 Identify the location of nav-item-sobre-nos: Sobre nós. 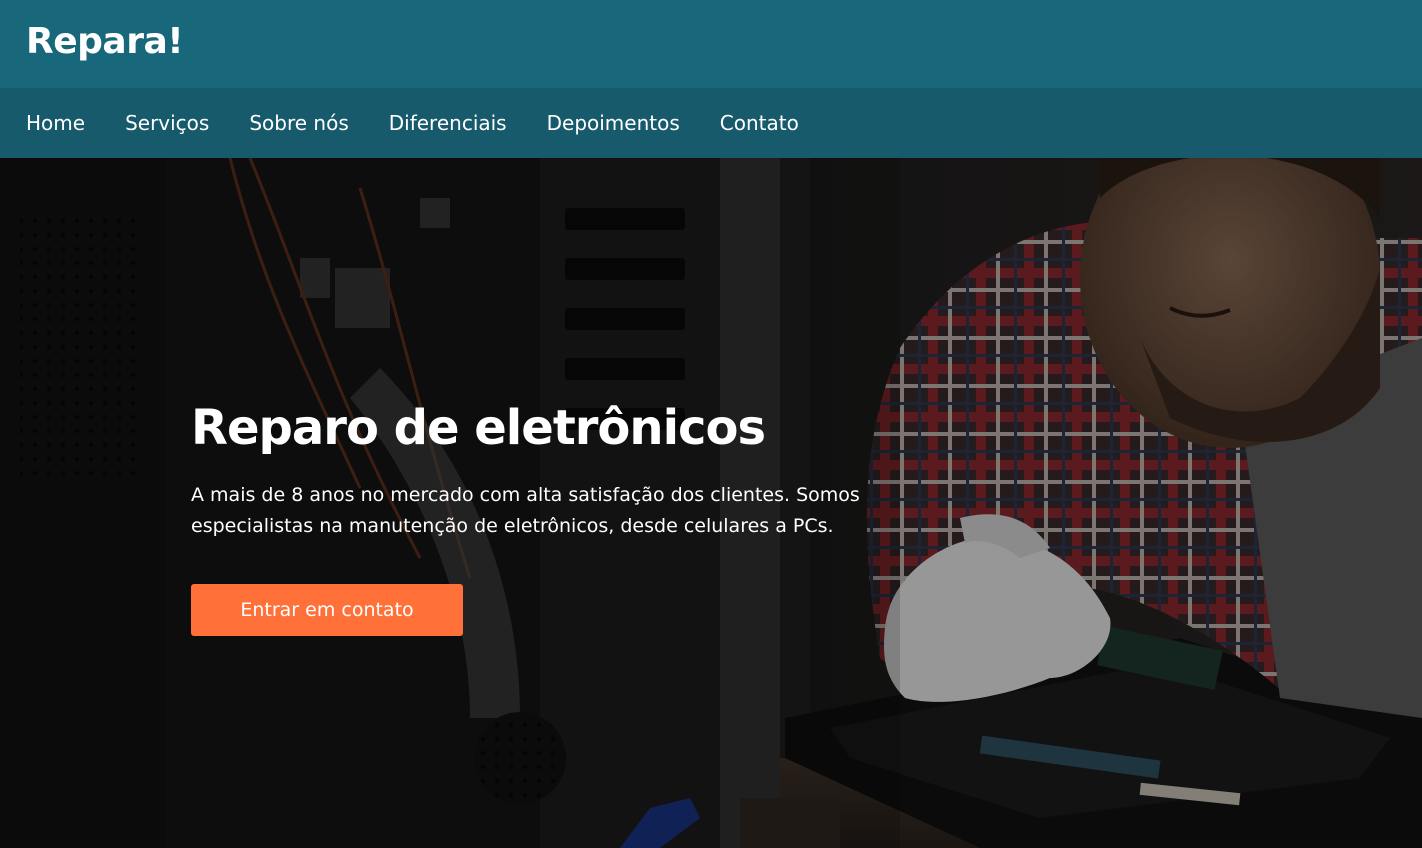
(298, 123).